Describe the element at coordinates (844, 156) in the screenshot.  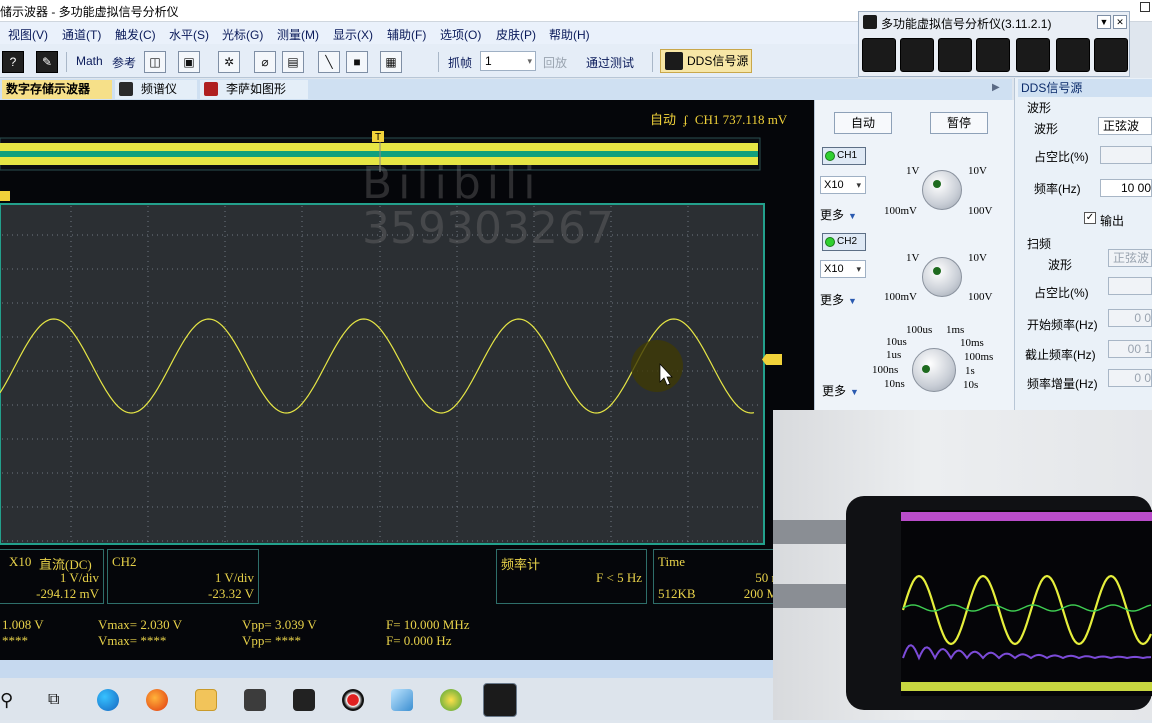
I see `ch1-toggle-button: CH1` at that location.